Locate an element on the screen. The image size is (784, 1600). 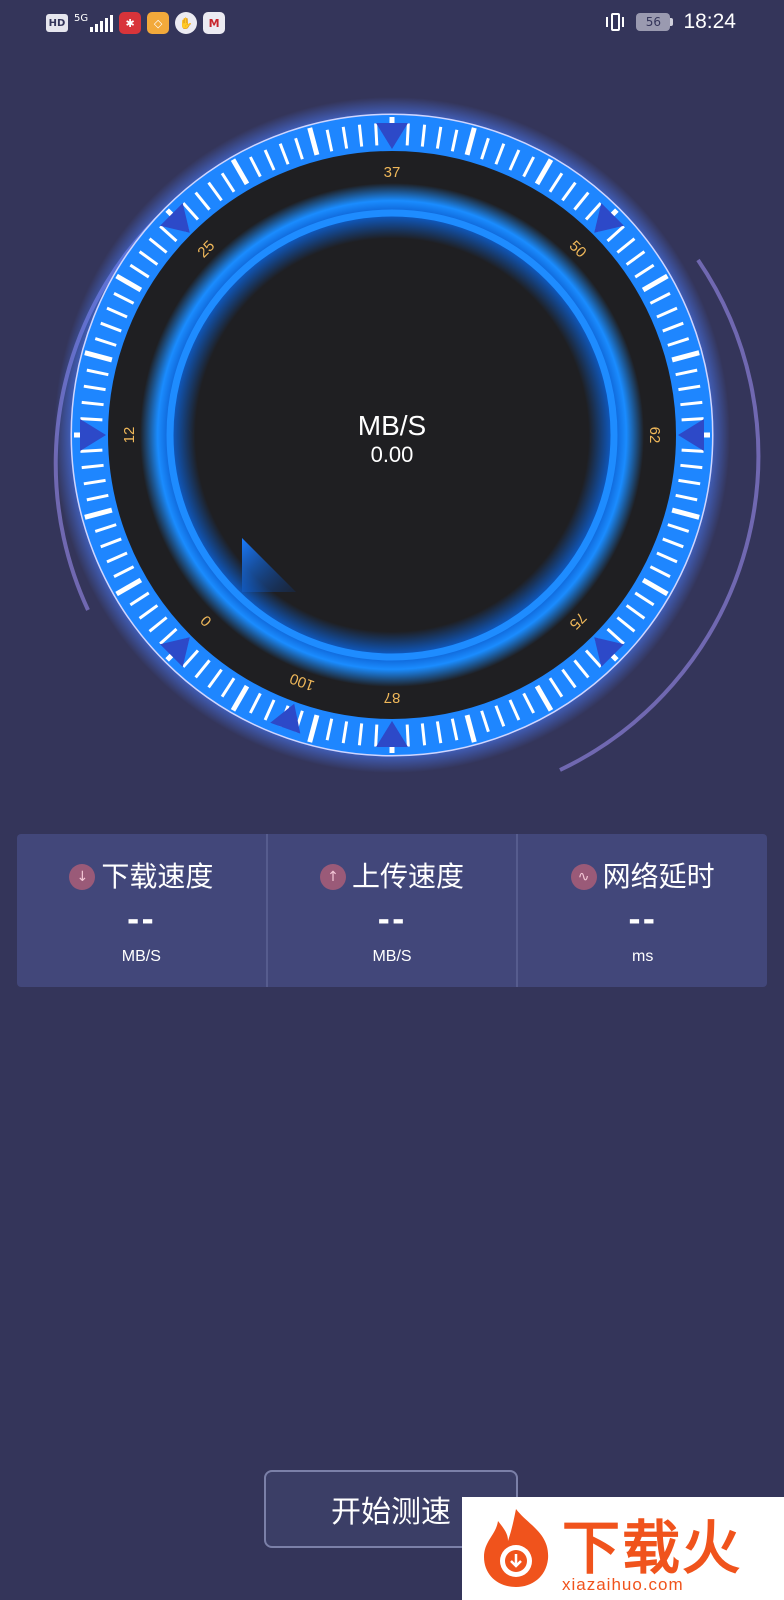
gauge-scale-label: 62 is located at coordinates (654, 435).